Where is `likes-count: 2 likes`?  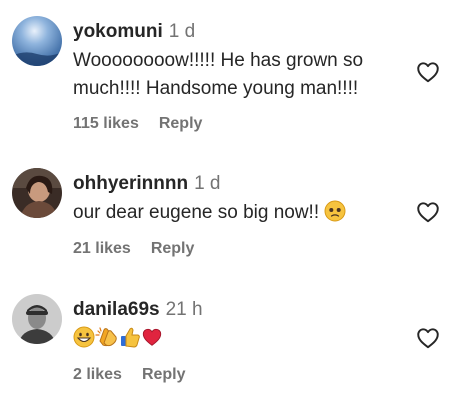
likes-count: 2 likes is located at coordinates (97, 374).